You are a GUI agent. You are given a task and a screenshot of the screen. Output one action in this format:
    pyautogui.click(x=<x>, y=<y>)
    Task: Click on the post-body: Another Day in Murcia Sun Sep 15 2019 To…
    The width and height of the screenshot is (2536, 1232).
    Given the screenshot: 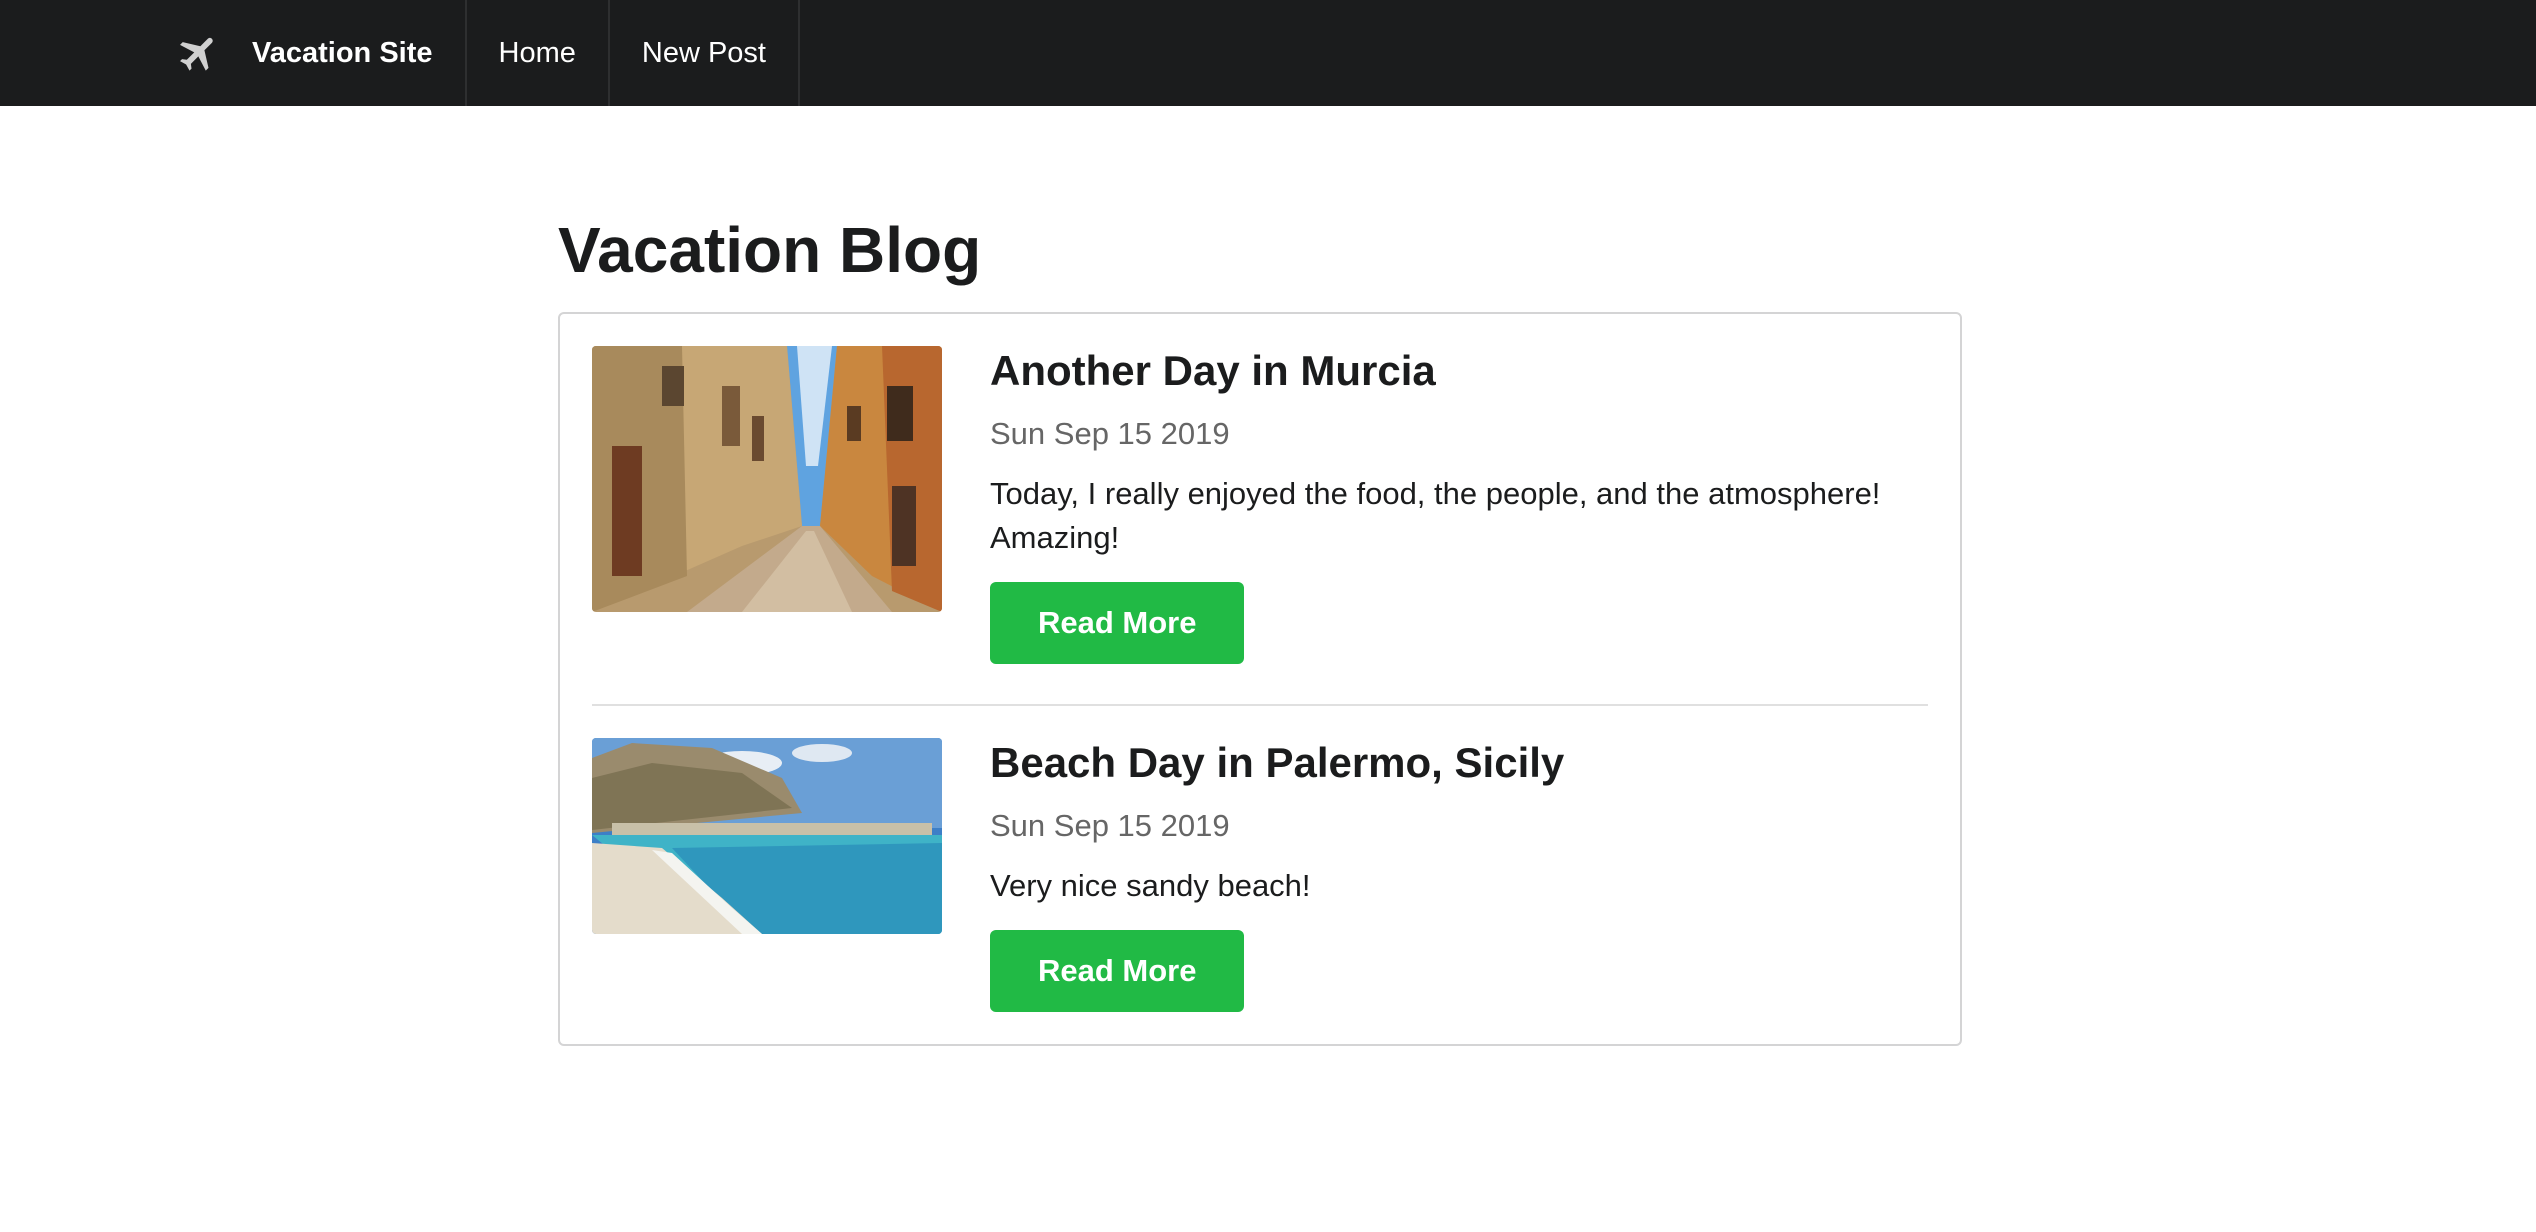 What is the action you would take?
    pyautogui.click(x=1459, y=505)
    